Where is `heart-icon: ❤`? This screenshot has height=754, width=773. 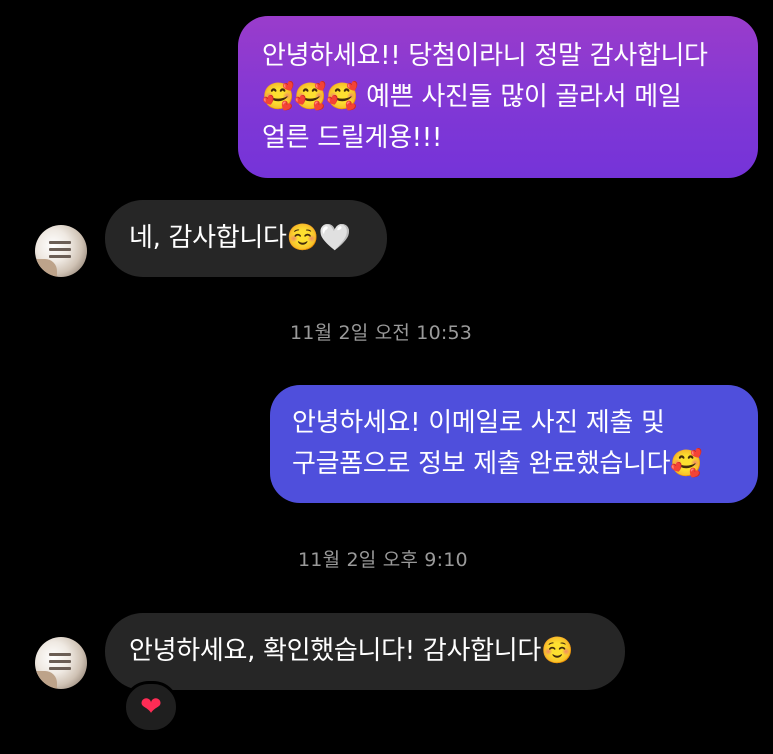 heart-icon: ❤ is located at coordinates (151, 706).